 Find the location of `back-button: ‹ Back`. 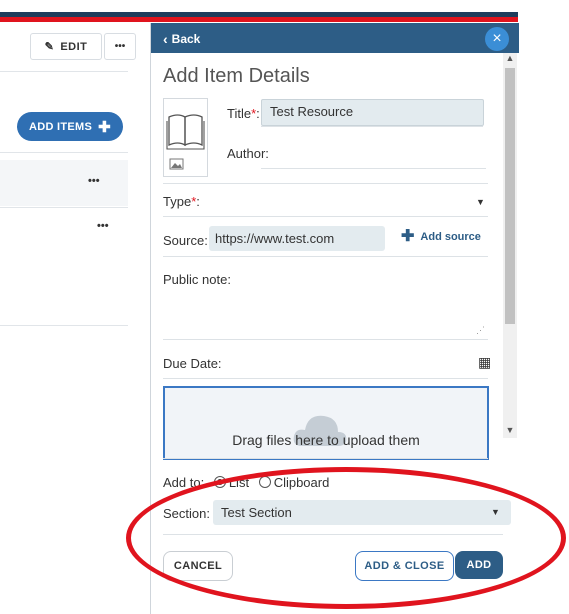

back-button: ‹ Back is located at coordinates (181, 39).